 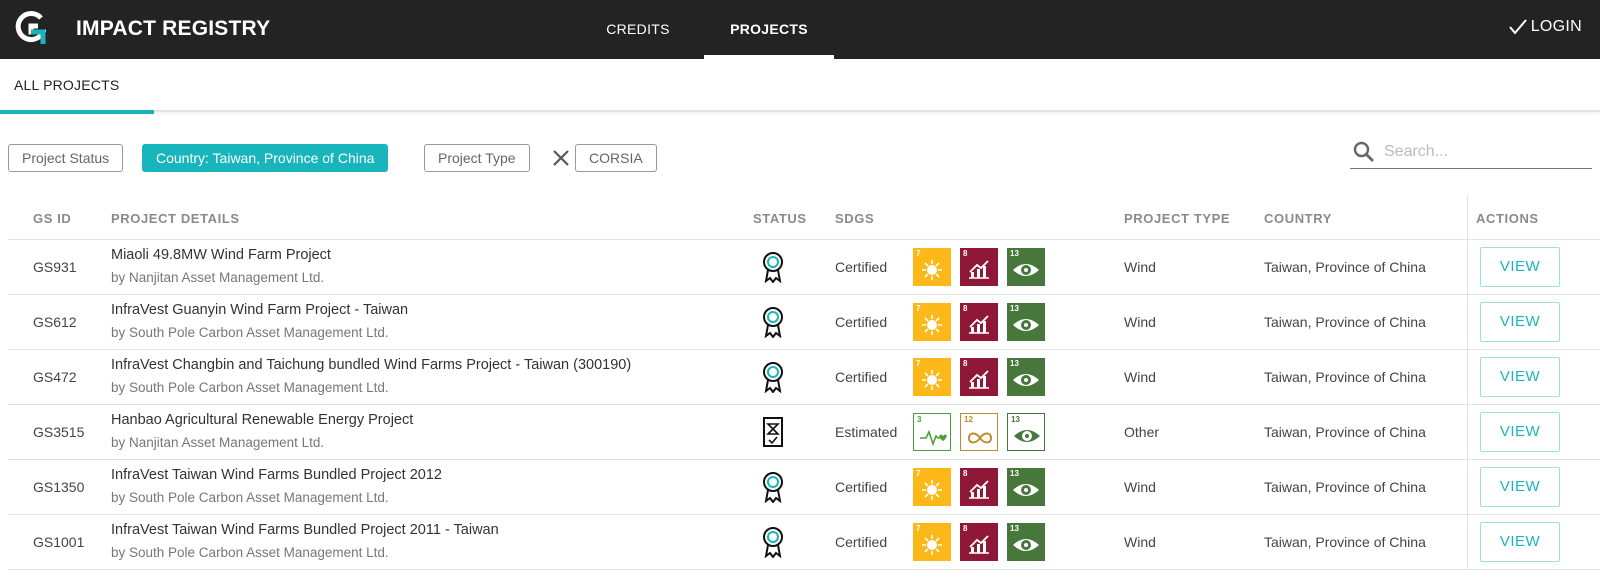 What do you see at coordinates (52, 218) in the screenshot?
I see `column-header-gs-id: GS ID` at bounding box center [52, 218].